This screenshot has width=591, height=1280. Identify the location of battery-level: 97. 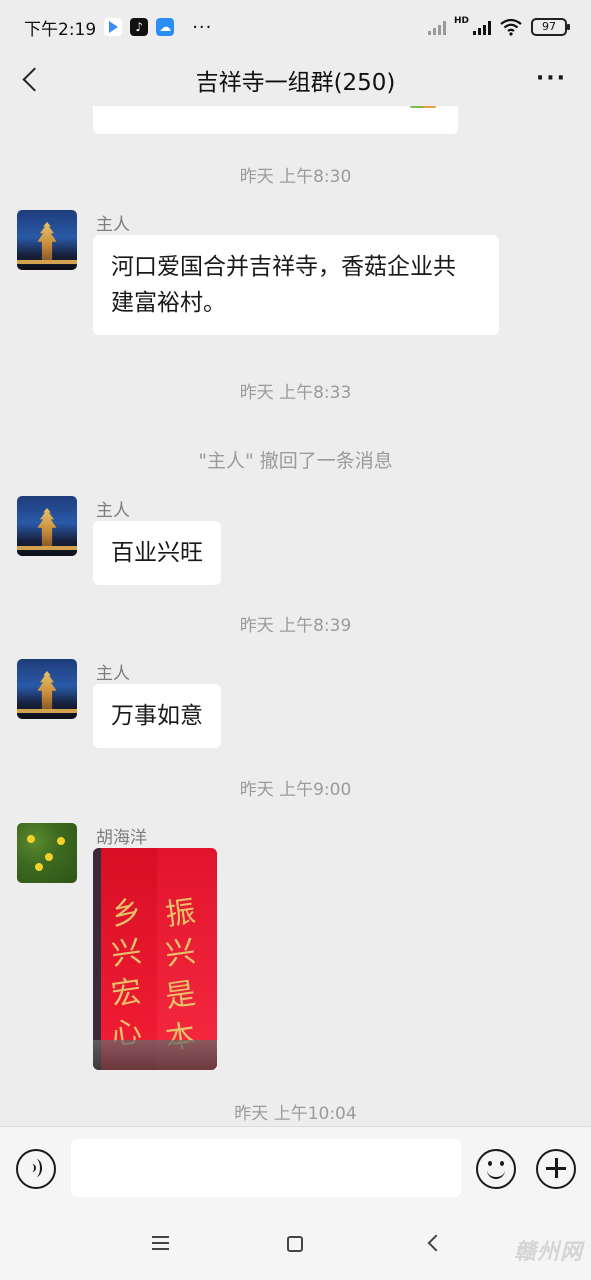
(549, 26).